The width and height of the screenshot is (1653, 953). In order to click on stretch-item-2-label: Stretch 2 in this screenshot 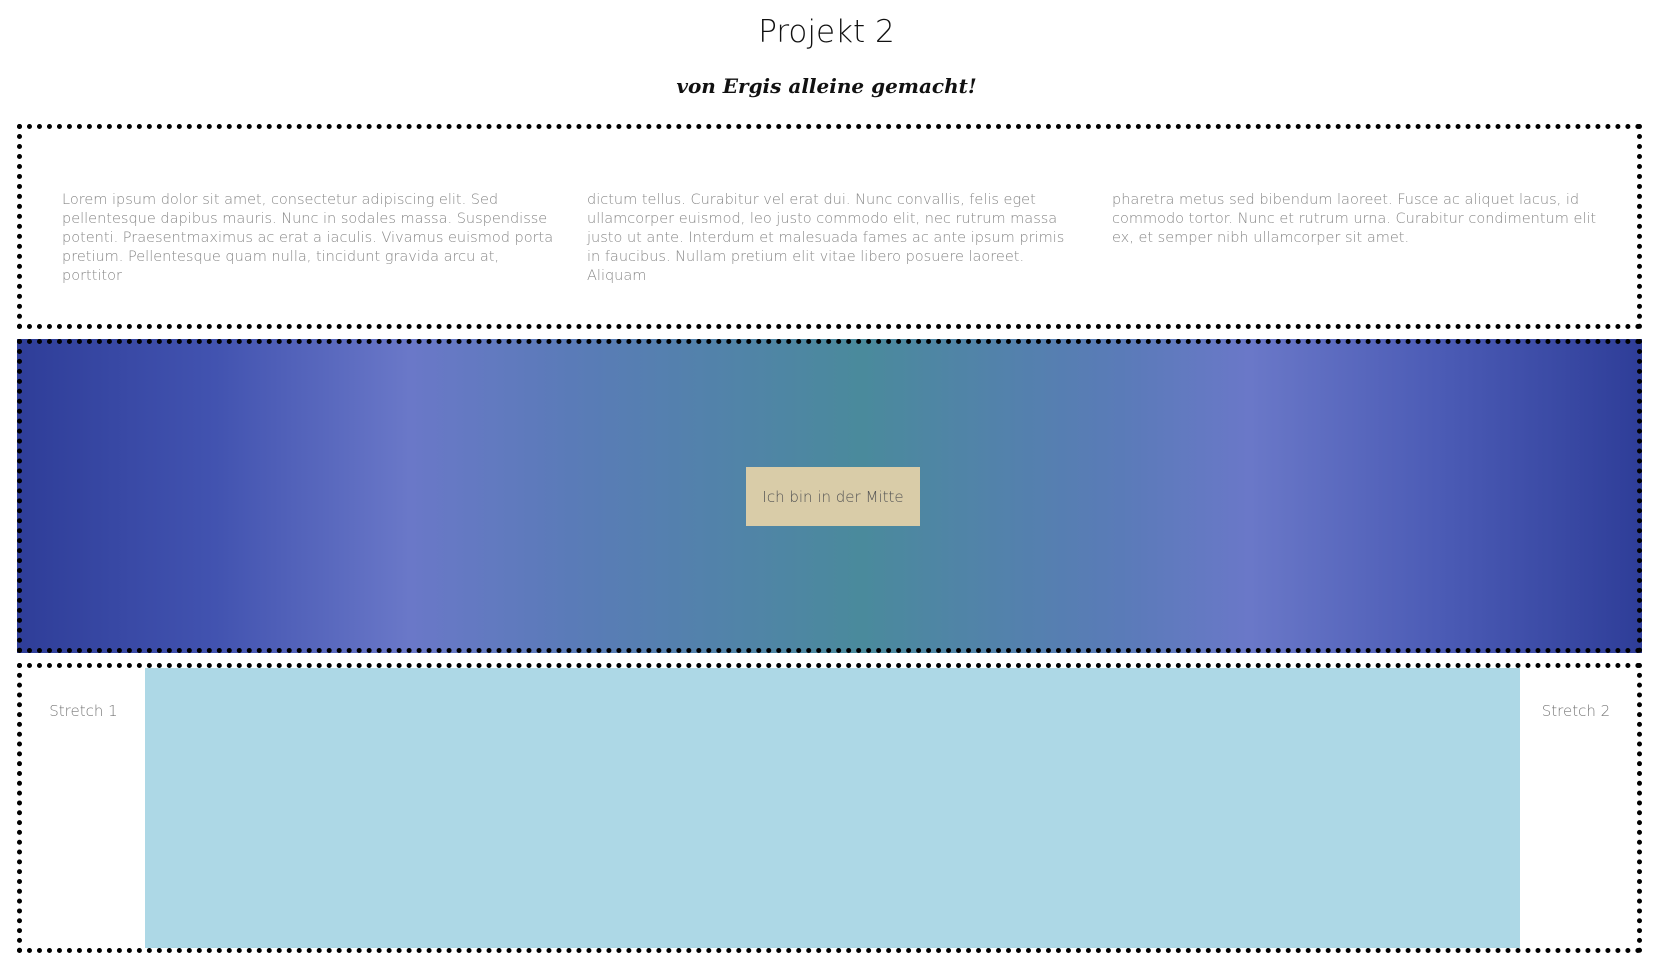, I will do `click(1576, 711)`.